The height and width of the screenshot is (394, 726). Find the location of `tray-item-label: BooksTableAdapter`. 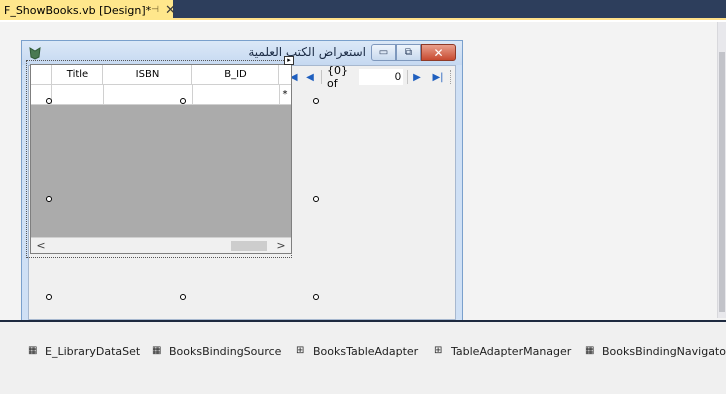

tray-item-label: BooksTableAdapter is located at coordinates (366, 351).